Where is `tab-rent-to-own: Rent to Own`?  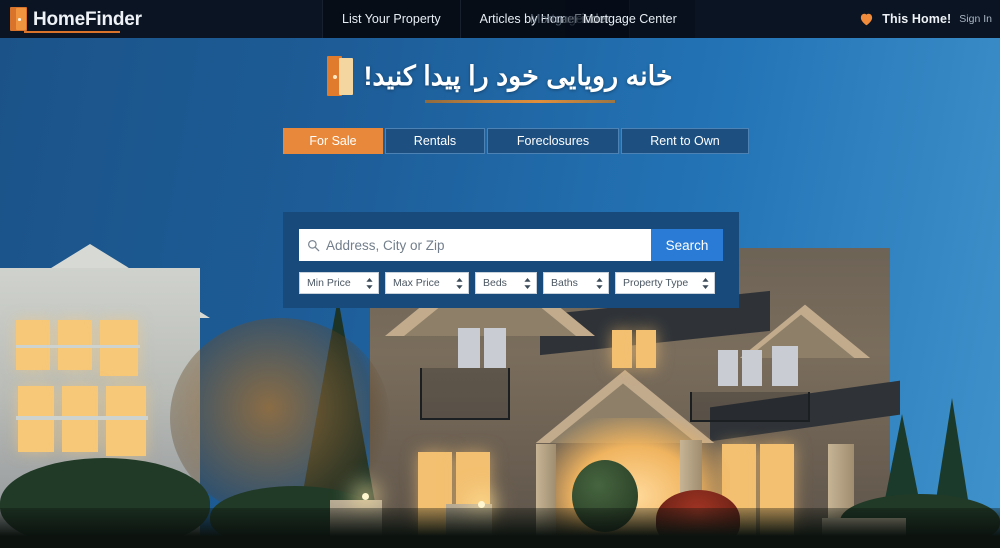 tab-rent-to-own: Rent to Own is located at coordinates (685, 141).